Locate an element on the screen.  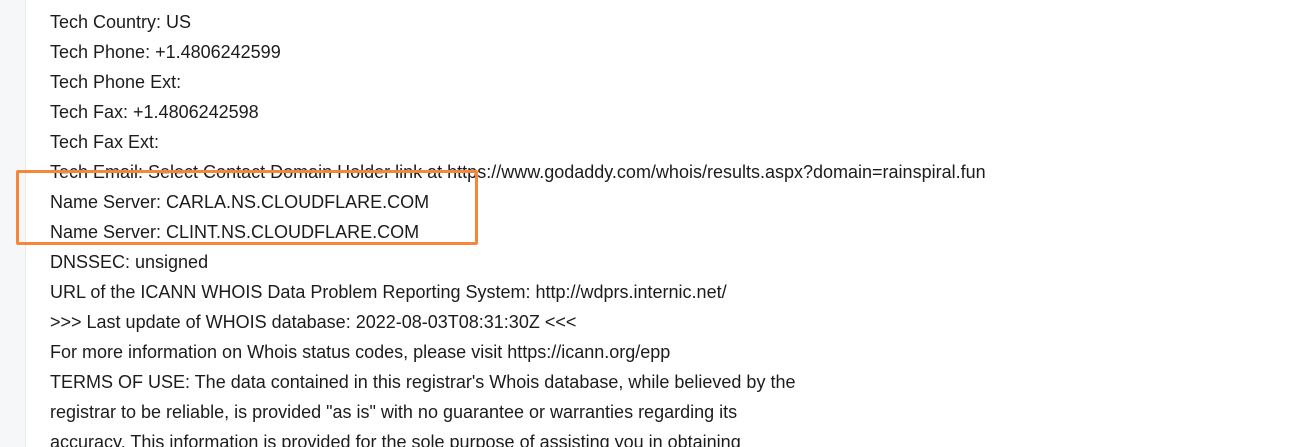
name-server-highlight-box is located at coordinates (247, 207).